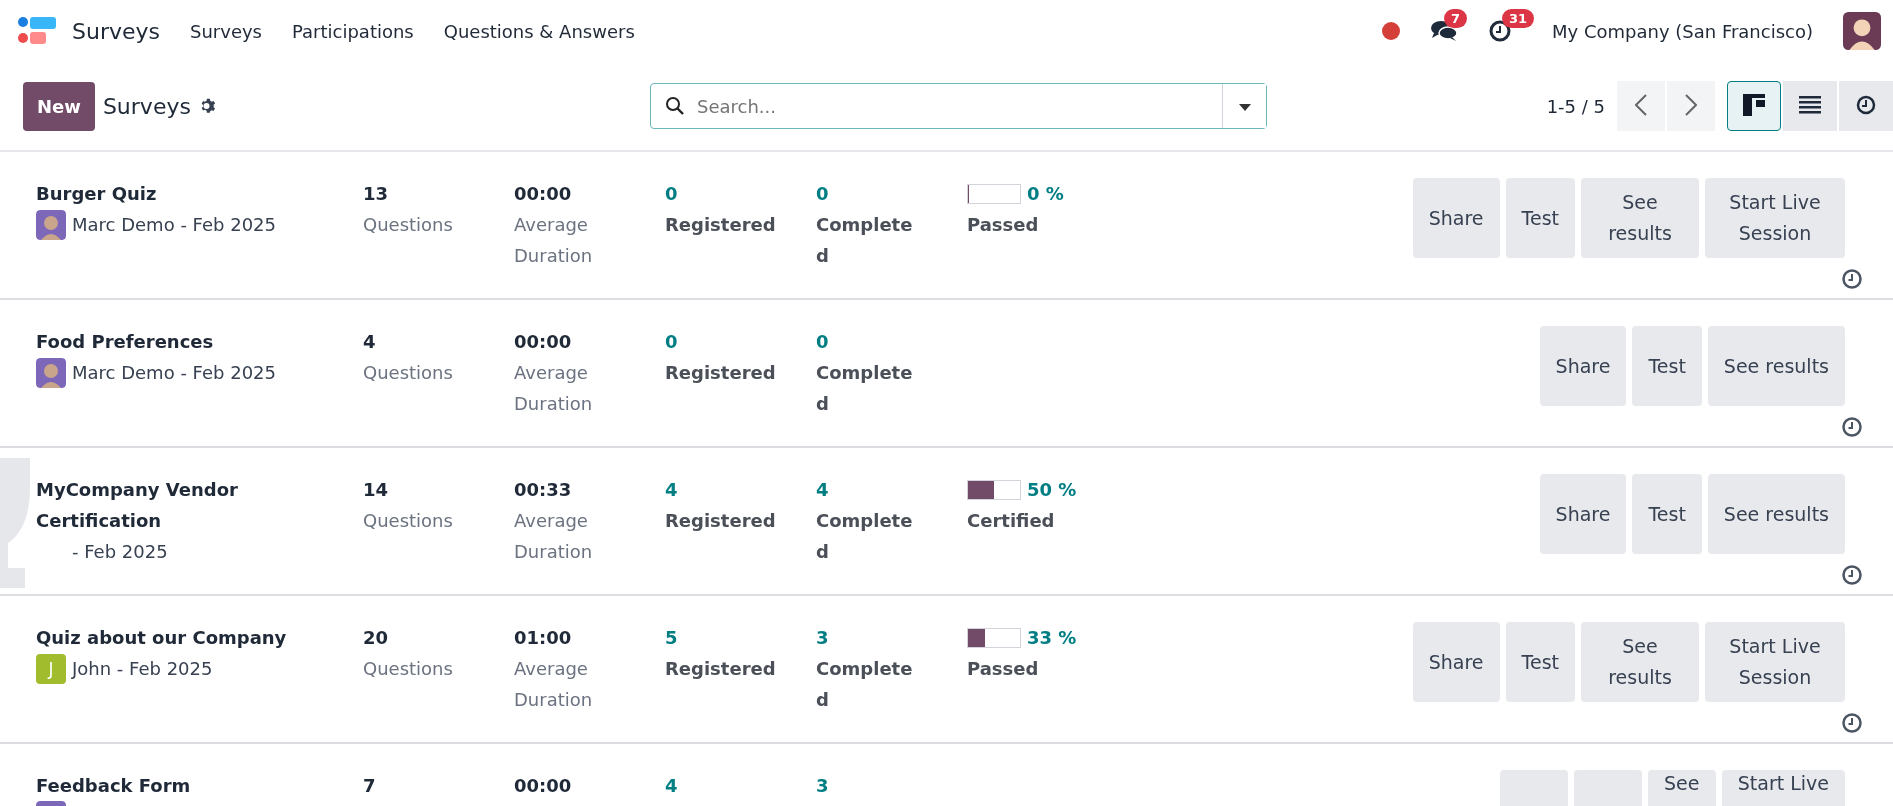  I want to click on activity-view-button, so click(1866, 106).